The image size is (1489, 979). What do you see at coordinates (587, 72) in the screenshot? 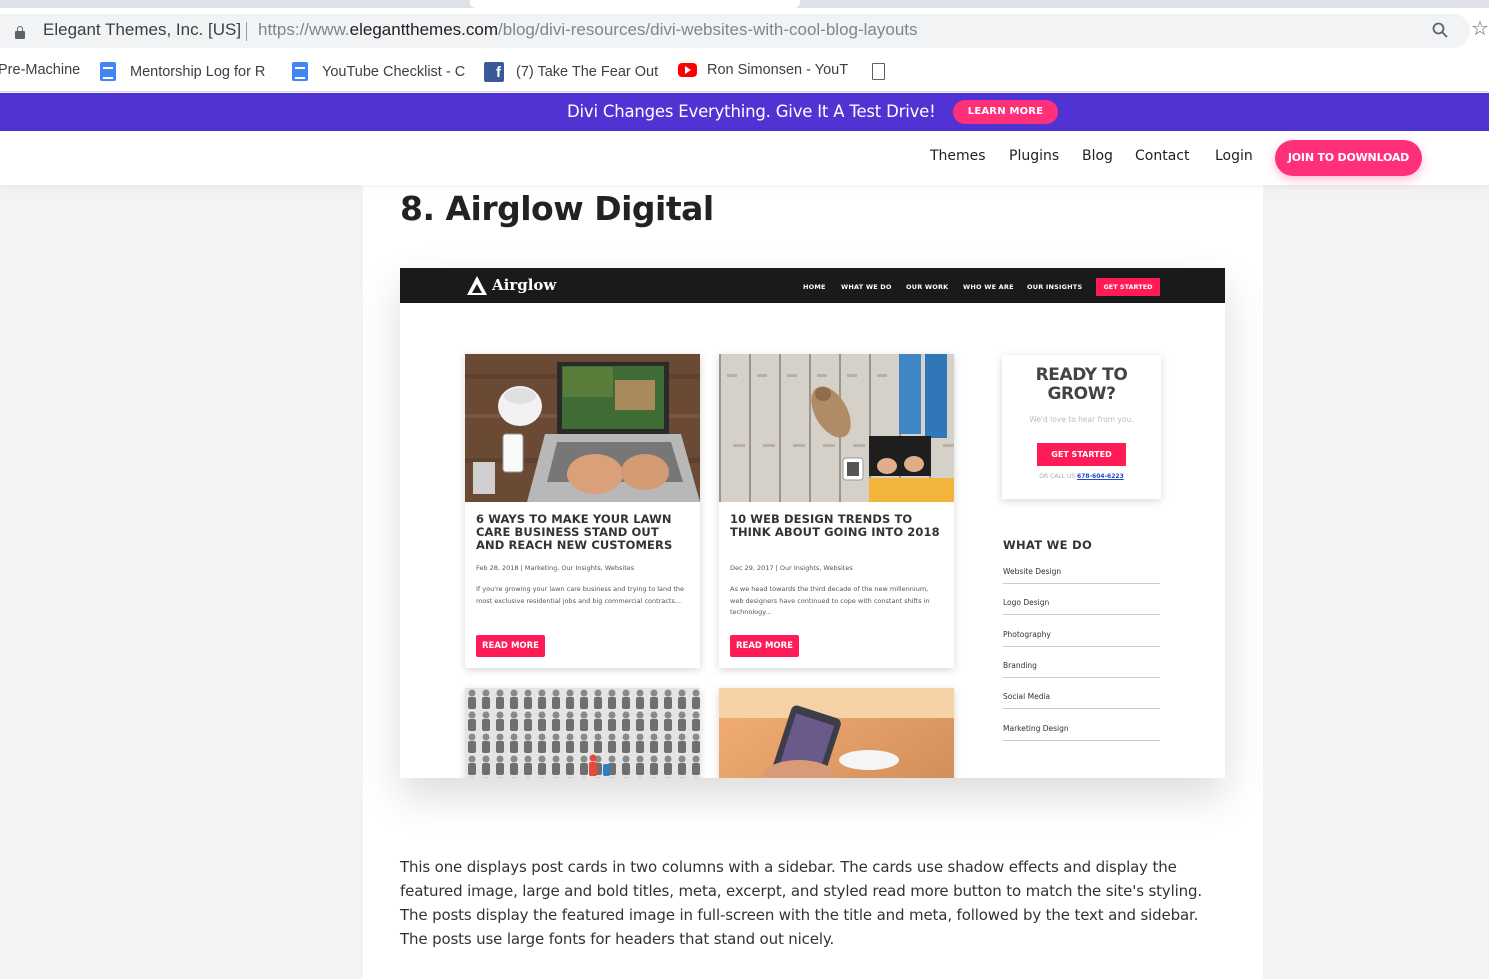
I see `bookmark-label: (7) Take The Fear Out` at bounding box center [587, 72].